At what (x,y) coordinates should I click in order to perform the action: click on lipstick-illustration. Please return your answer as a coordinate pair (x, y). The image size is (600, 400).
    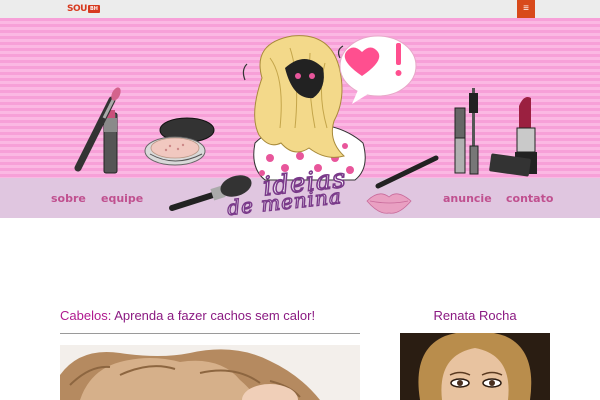
    Looking at the image, I should click on (513, 137).